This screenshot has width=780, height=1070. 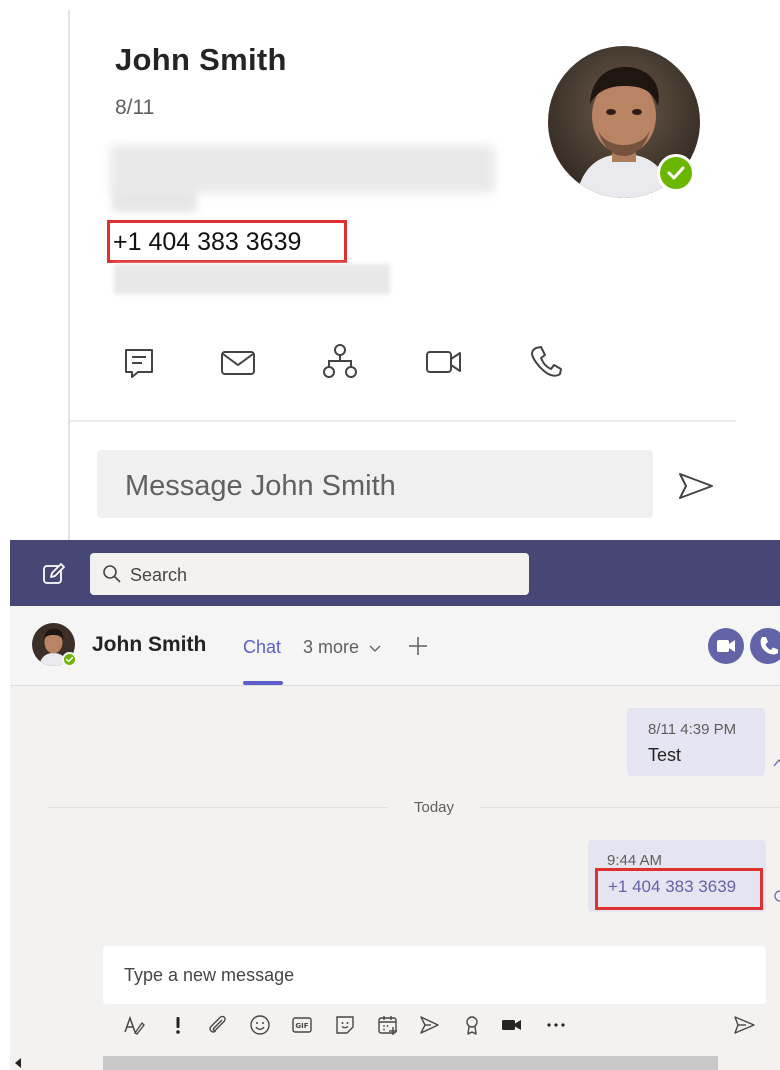 I want to click on contact-date: 8/11, so click(x=135, y=107).